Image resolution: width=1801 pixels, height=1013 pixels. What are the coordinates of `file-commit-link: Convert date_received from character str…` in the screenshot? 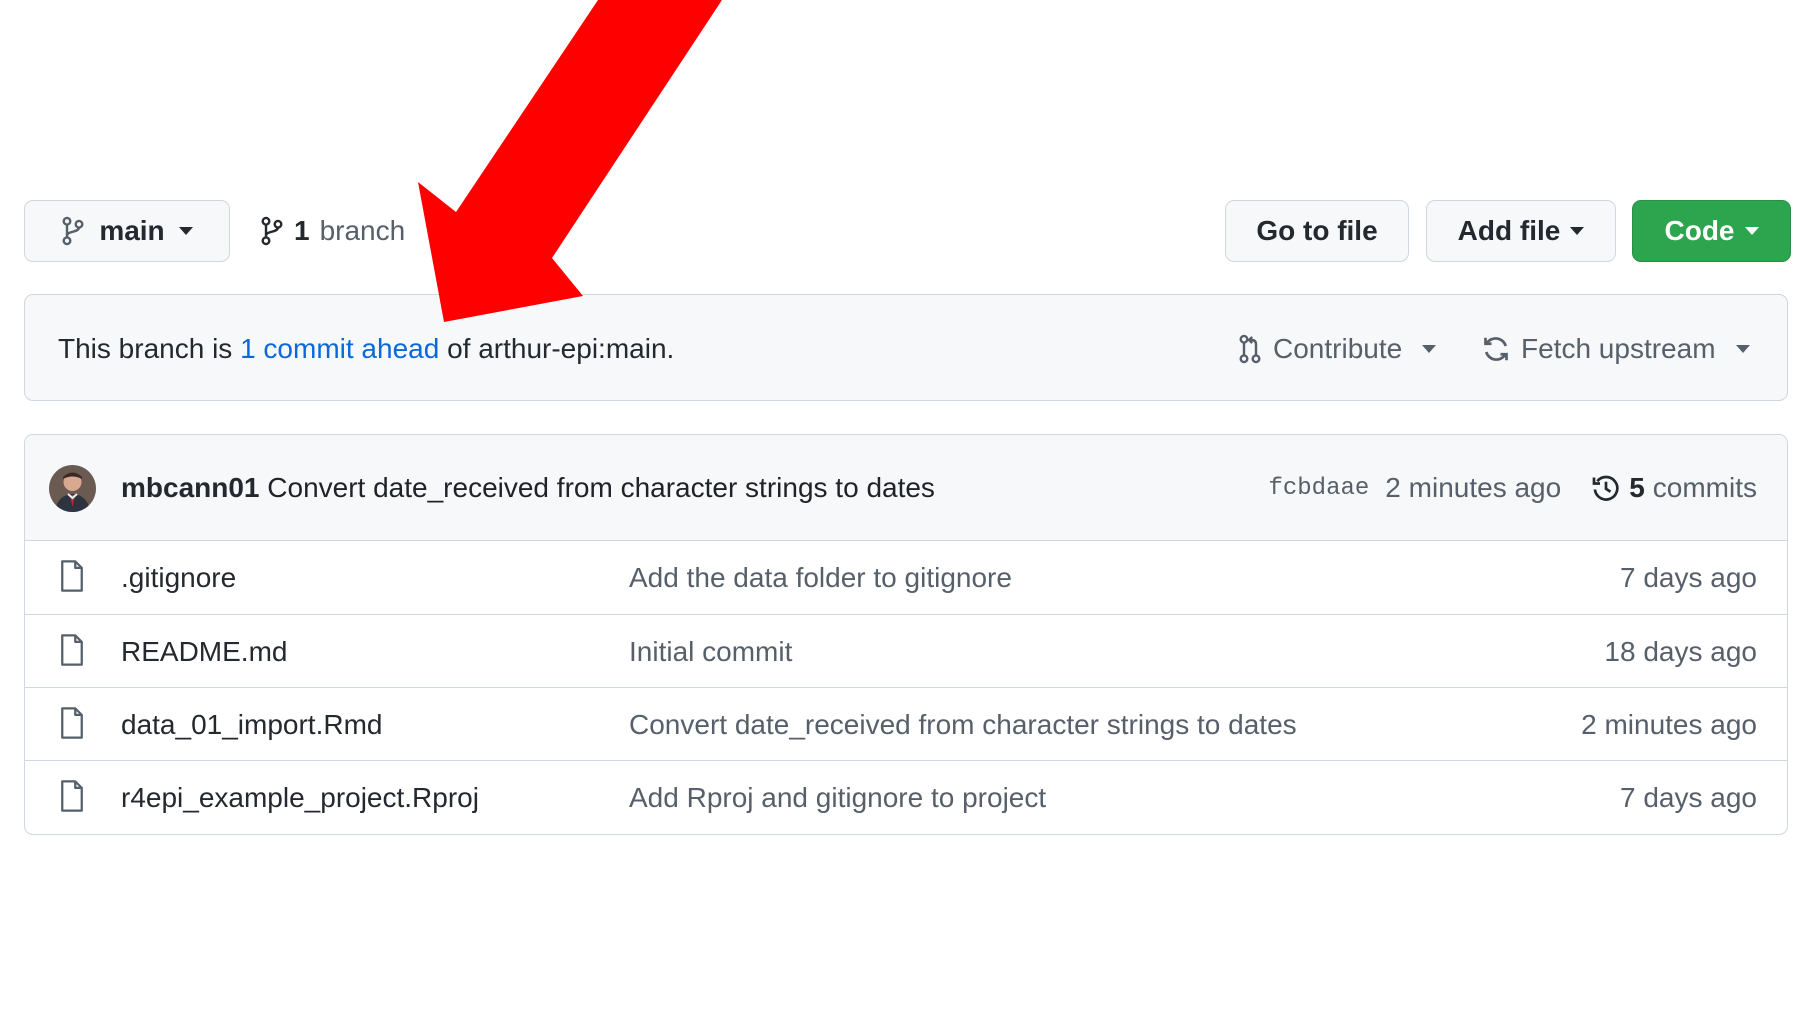 It's located at (963, 724).